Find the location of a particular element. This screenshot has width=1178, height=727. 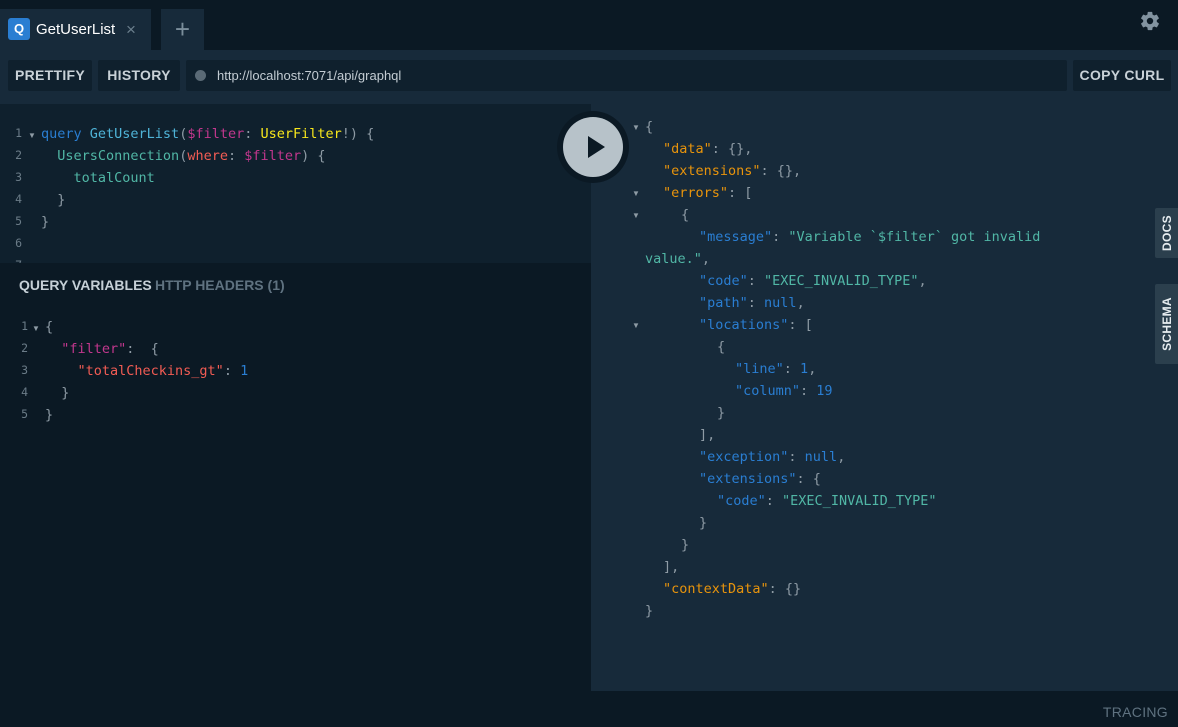

schema-tab-label: SCHEMA is located at coordinates (1166, 324).